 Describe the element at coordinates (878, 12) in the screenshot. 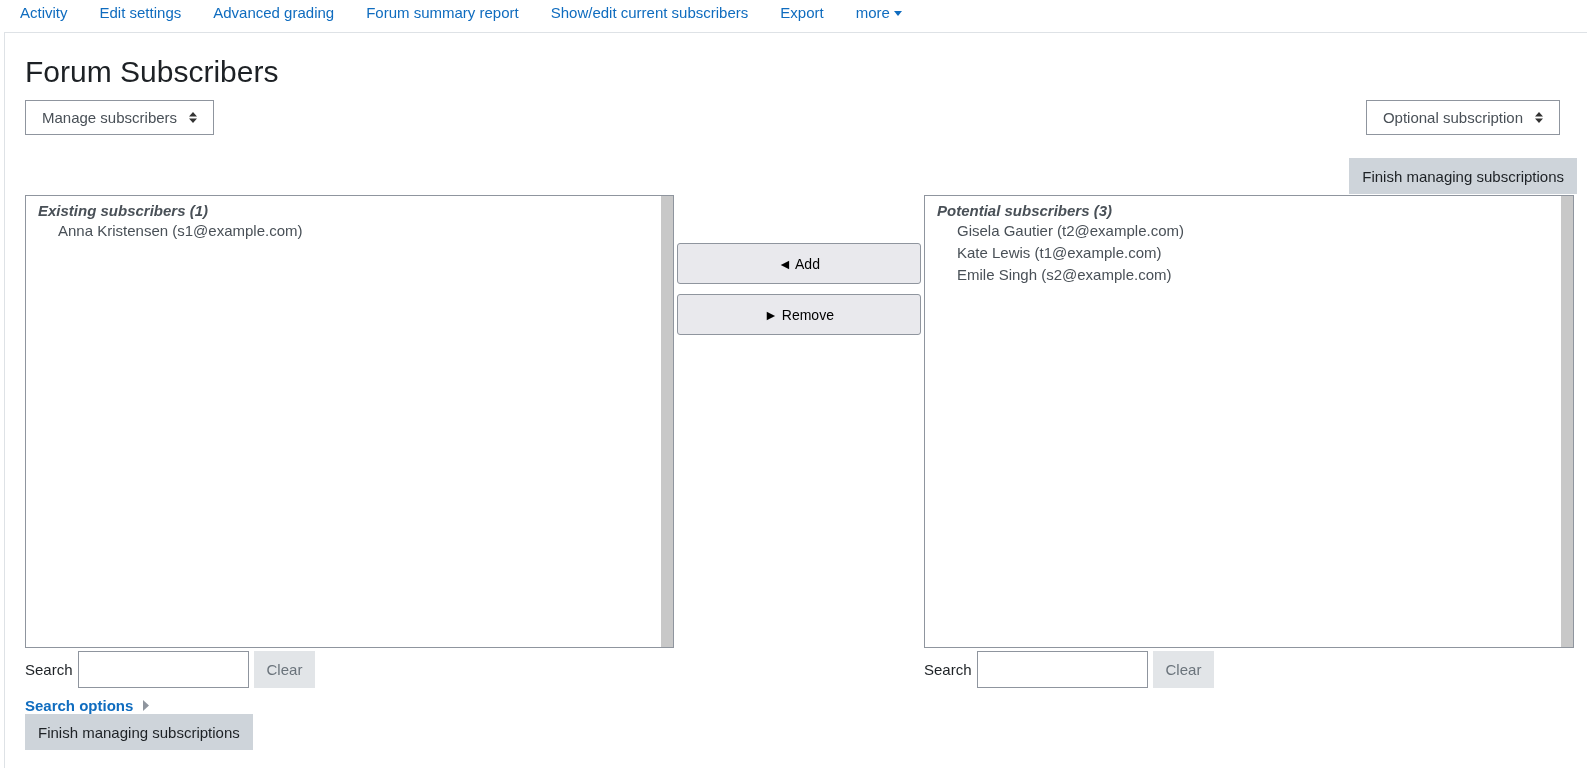

I see `nav-tab: more` at that location.